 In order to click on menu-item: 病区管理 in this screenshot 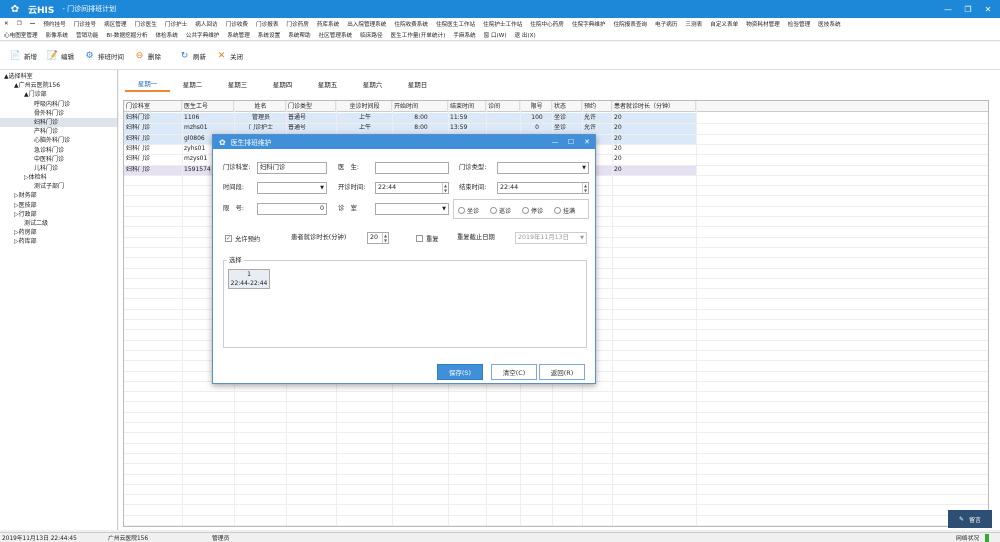, I will do `click(115, 24)`.